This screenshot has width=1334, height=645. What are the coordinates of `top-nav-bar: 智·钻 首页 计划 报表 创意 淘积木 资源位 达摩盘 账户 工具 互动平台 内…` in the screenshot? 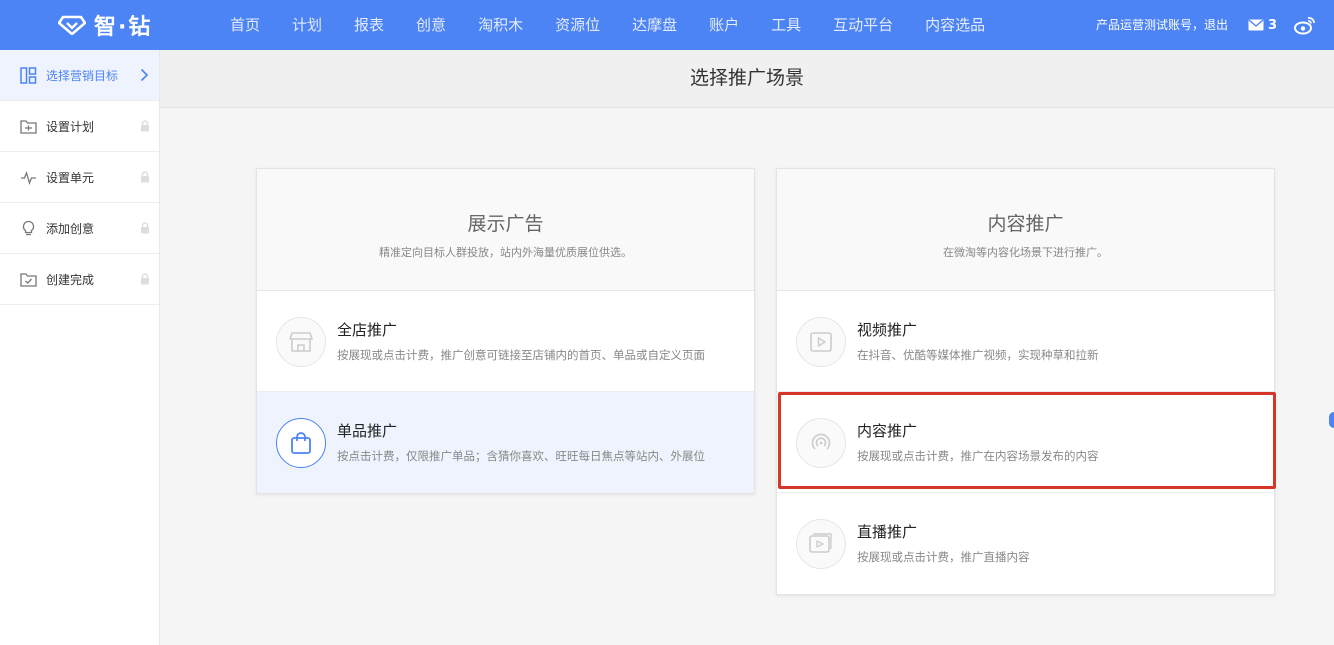 It's located at (667, 25).